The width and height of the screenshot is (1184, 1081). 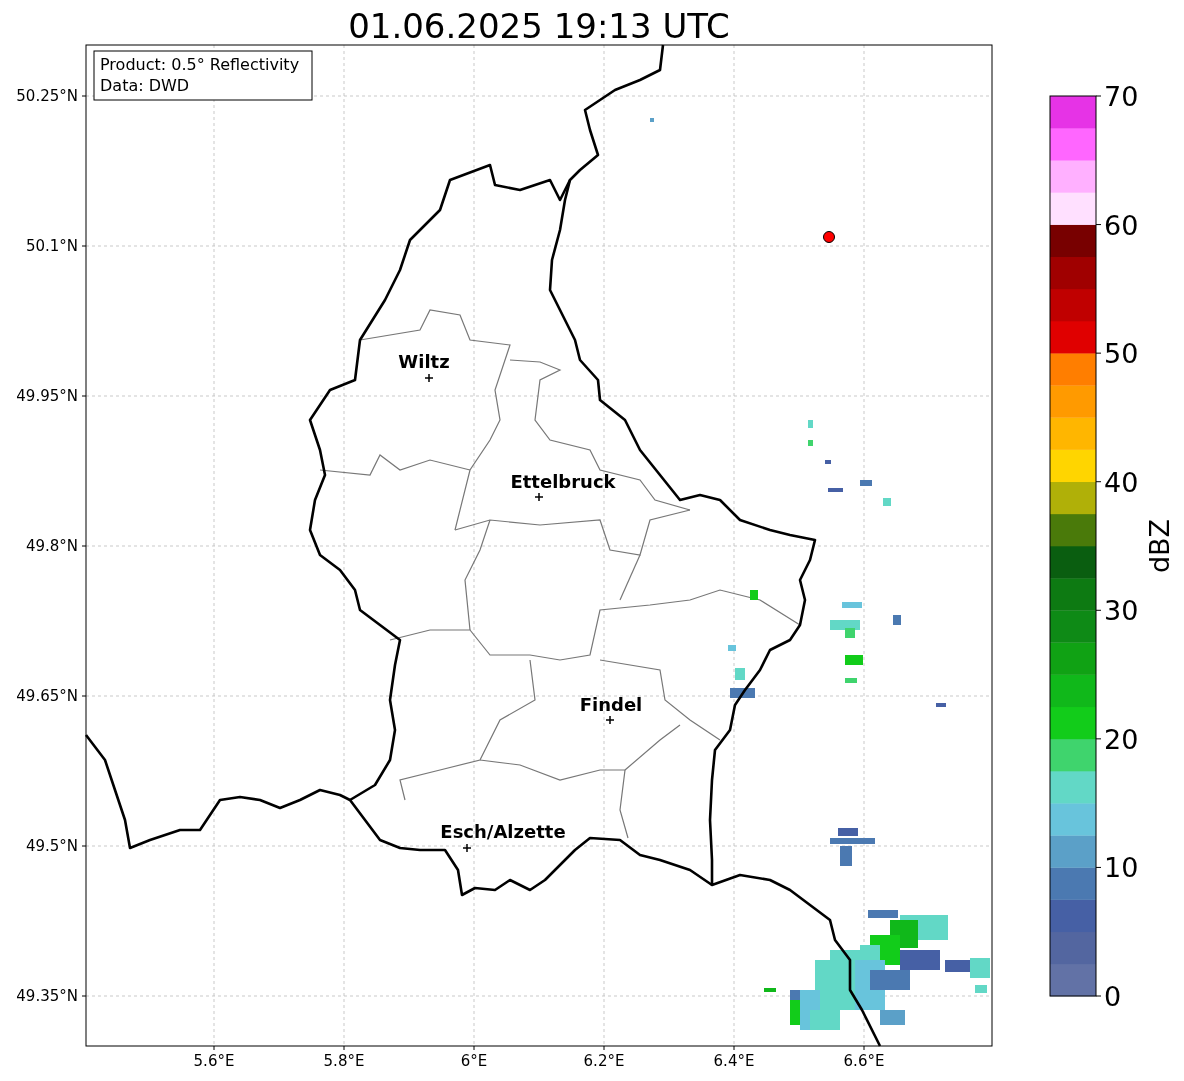 What do you see at coordinates (51, 546) in the screenshot?
I see `axis-tick-label: 49.8°N` at bounding box center [51, 546].